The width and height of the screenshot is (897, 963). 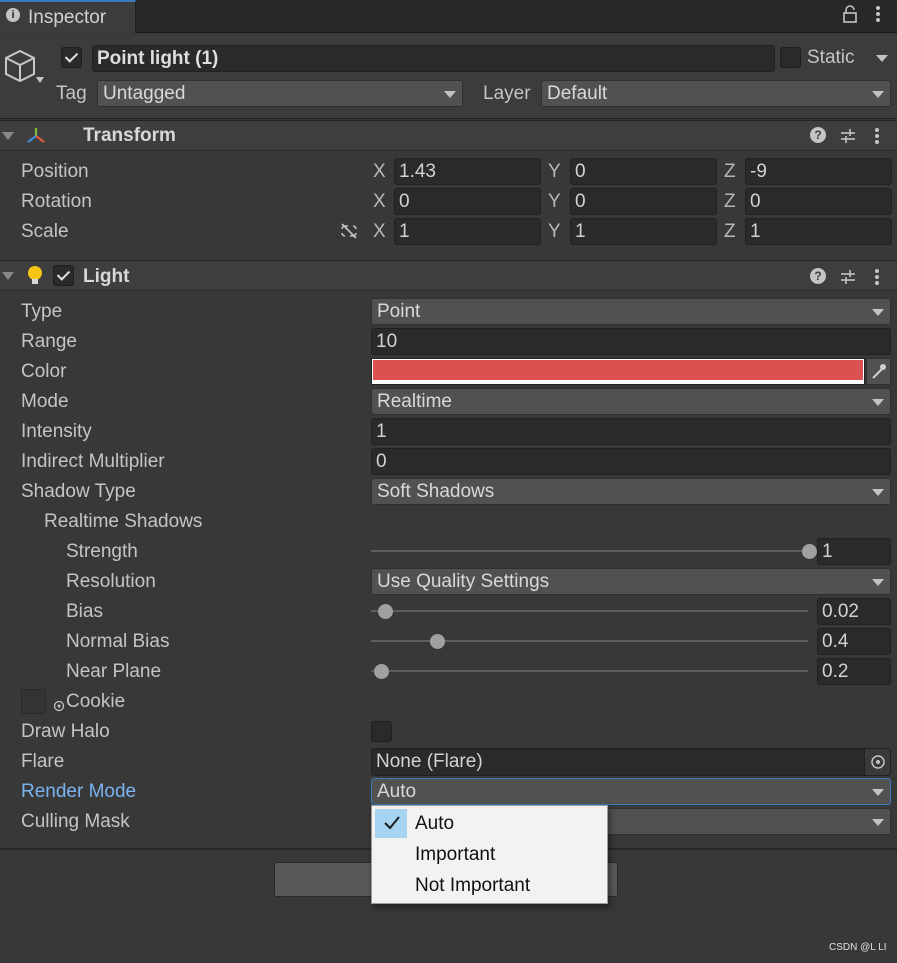 What do you see at coordinates (71, 93) in the screenshot?
I see `tag-label: Tag` at bounding box center [71, 93].